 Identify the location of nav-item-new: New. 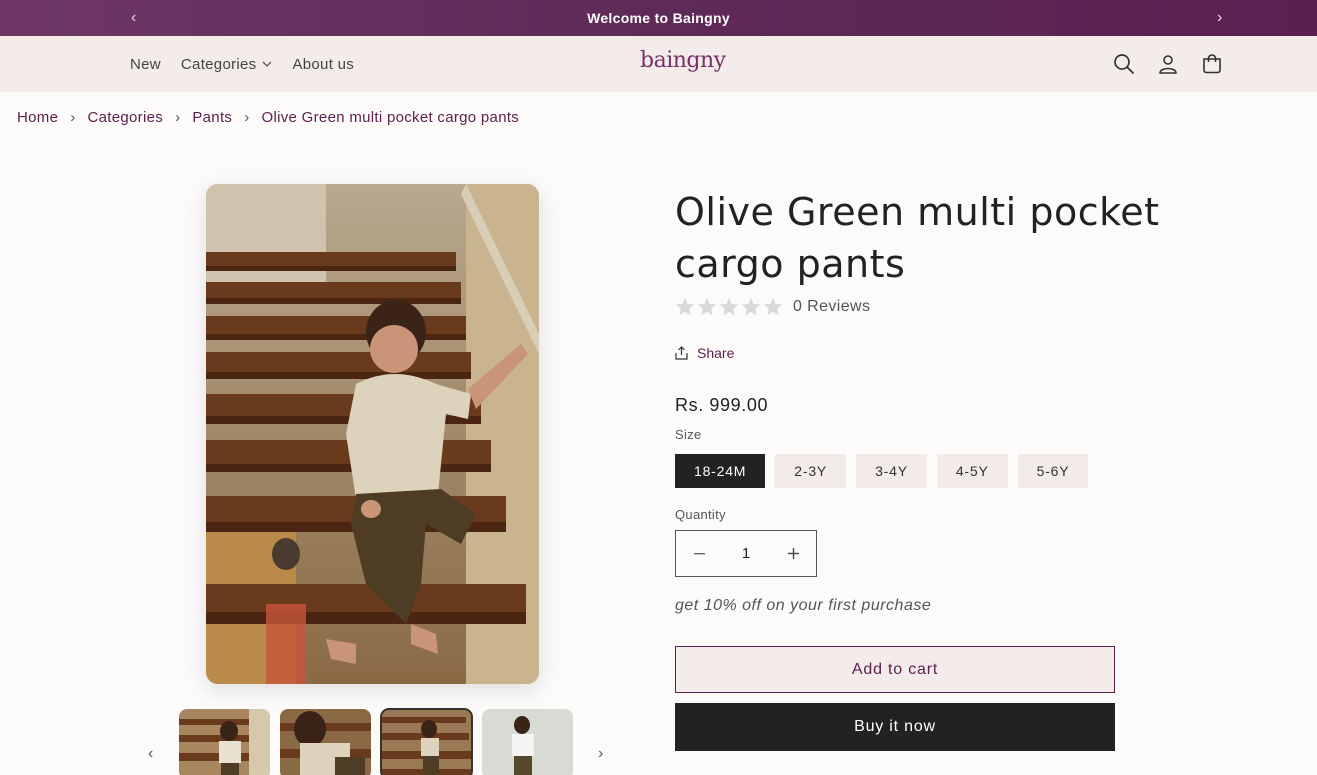
(145, 64).